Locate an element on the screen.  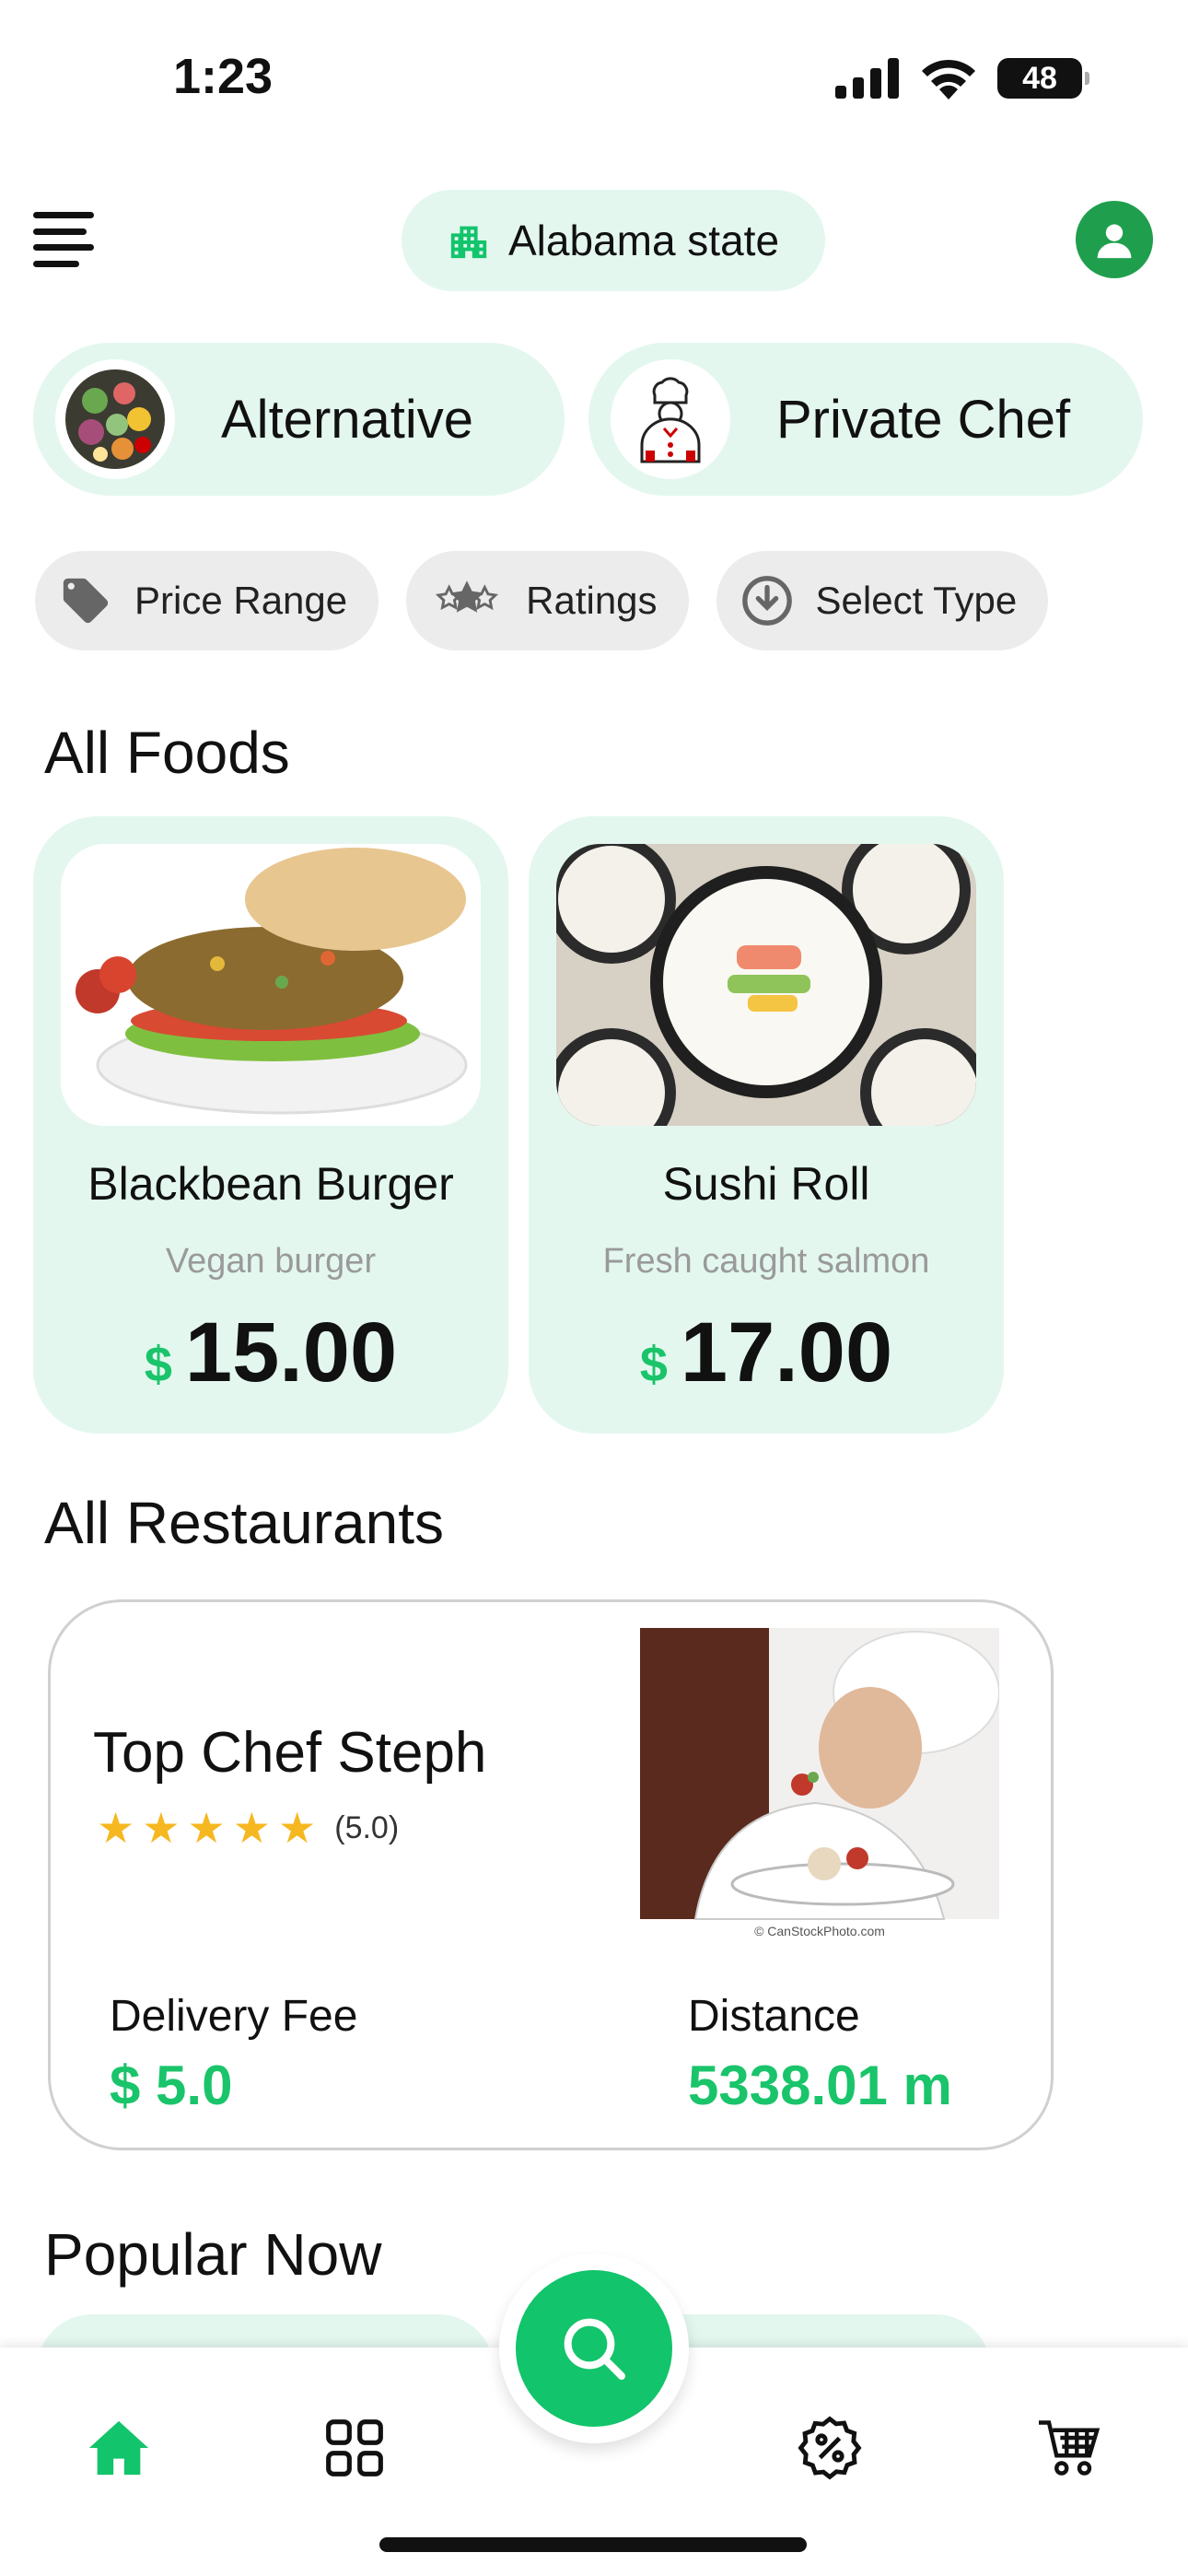
search-icon is located at coordinates (594, 2349).